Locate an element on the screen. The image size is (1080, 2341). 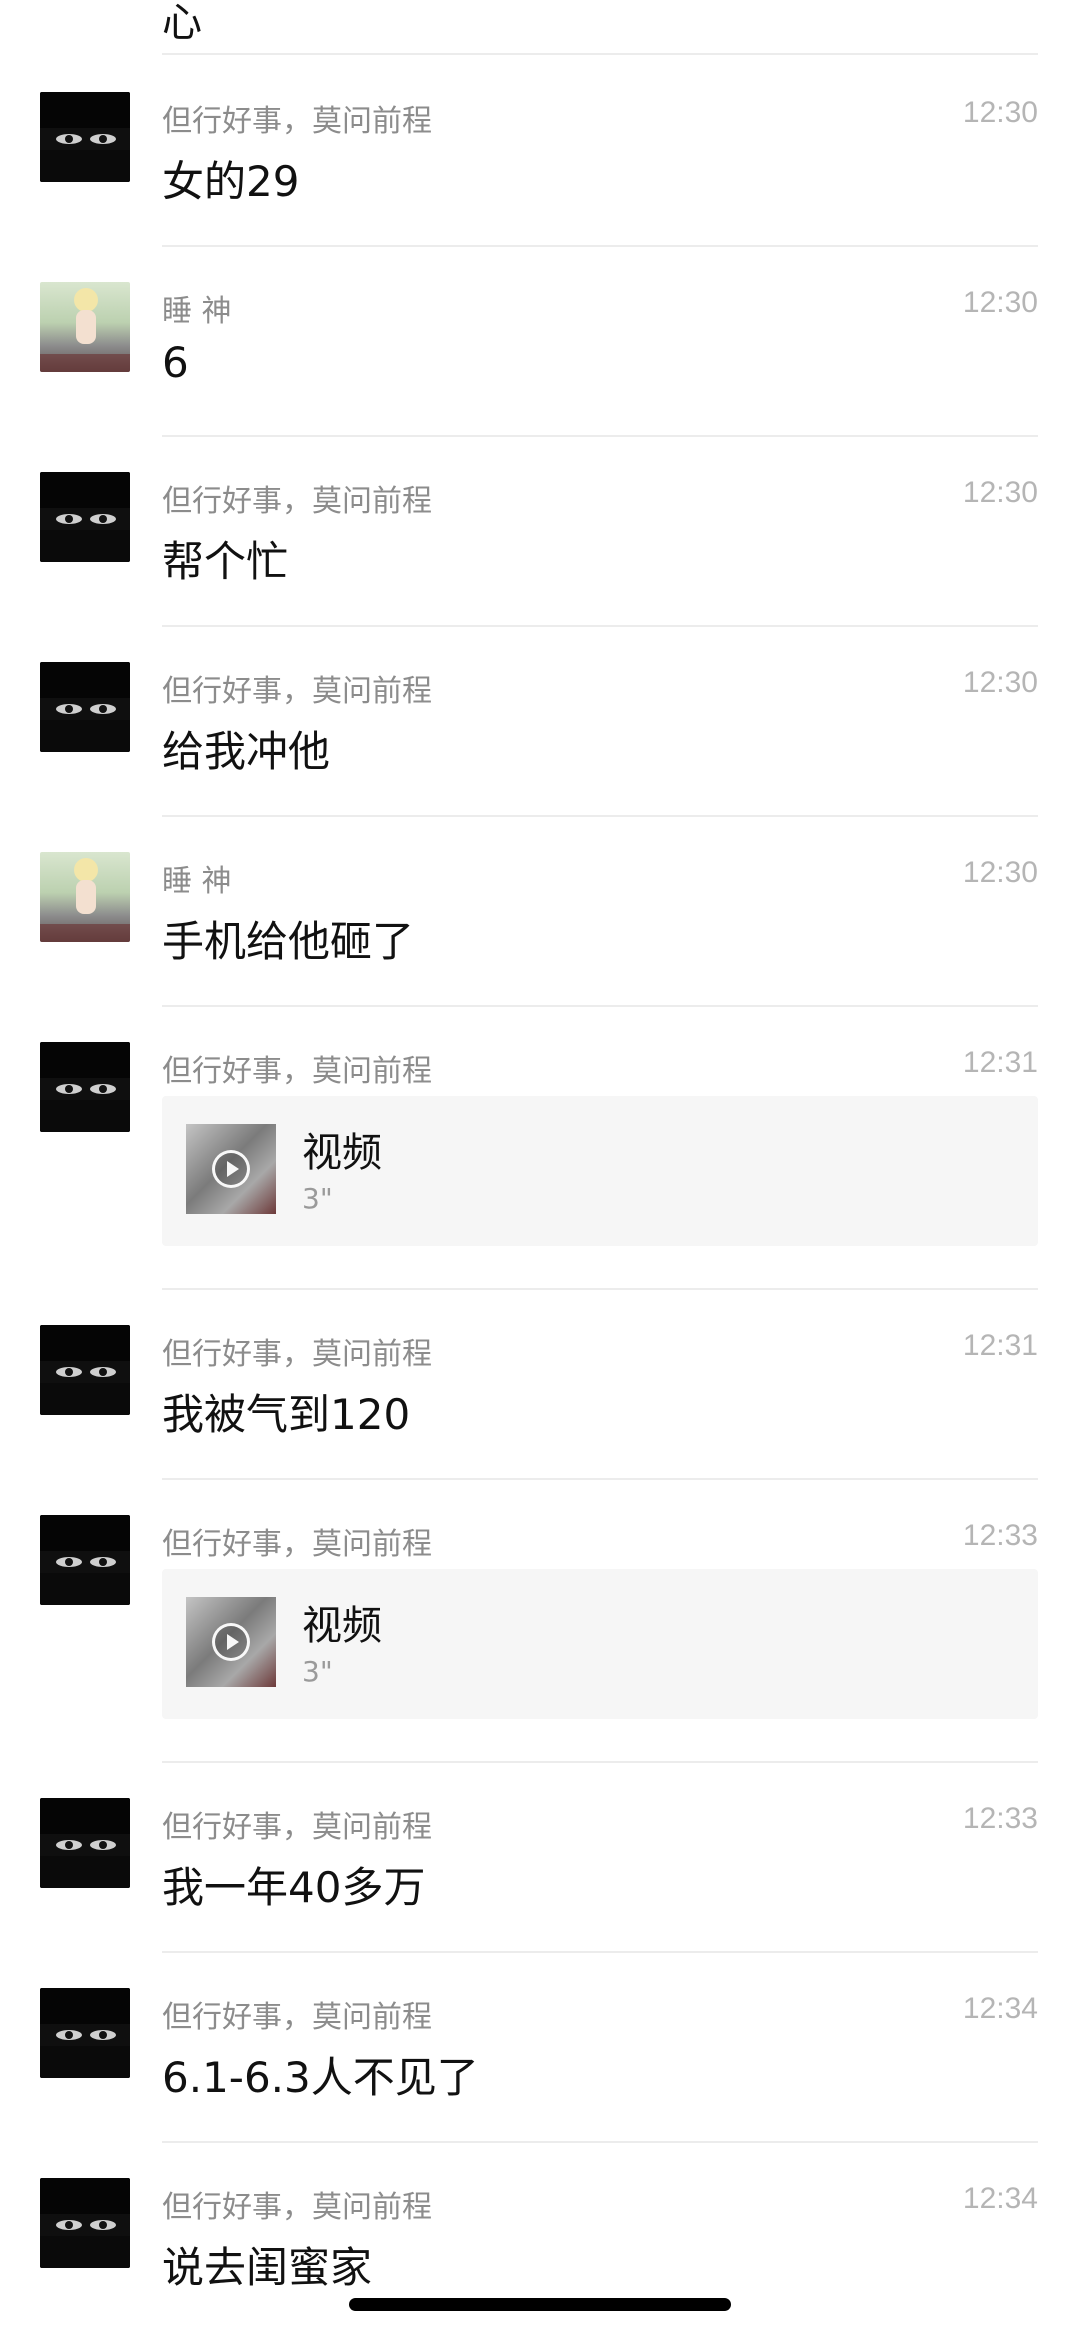
message-text: 我一年40多万 is located at coordinates (294, 1887).